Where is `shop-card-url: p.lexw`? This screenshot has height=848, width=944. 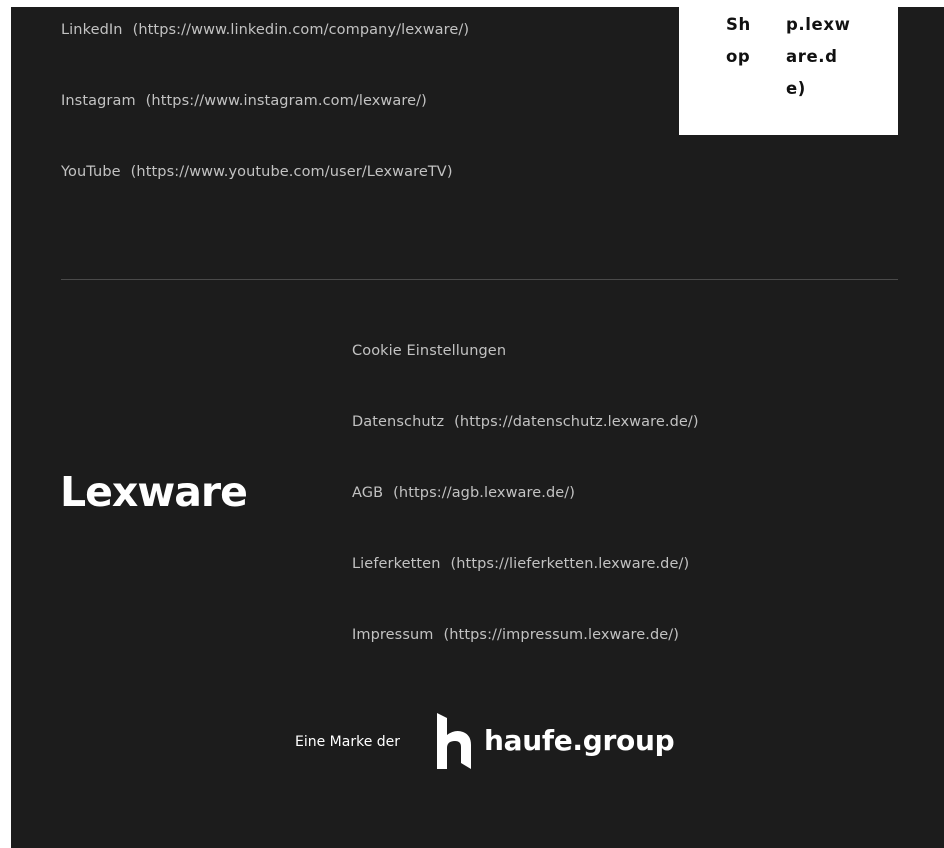
shop-card-url: p.lexw is located at coordinates (818, 24).